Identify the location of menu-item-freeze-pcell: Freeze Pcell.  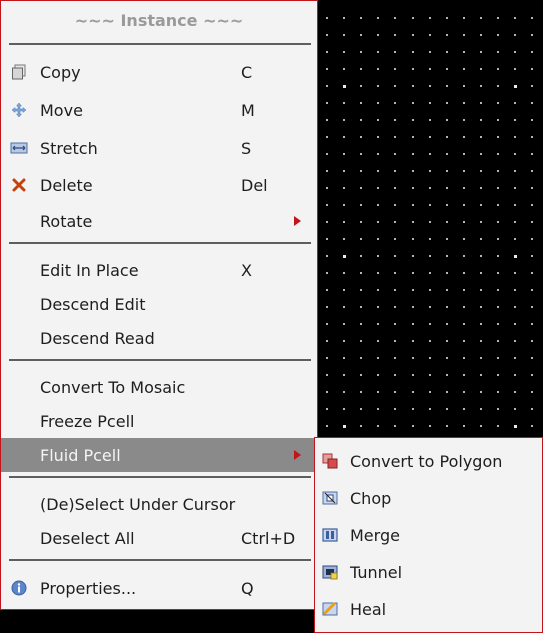
(159, 421).